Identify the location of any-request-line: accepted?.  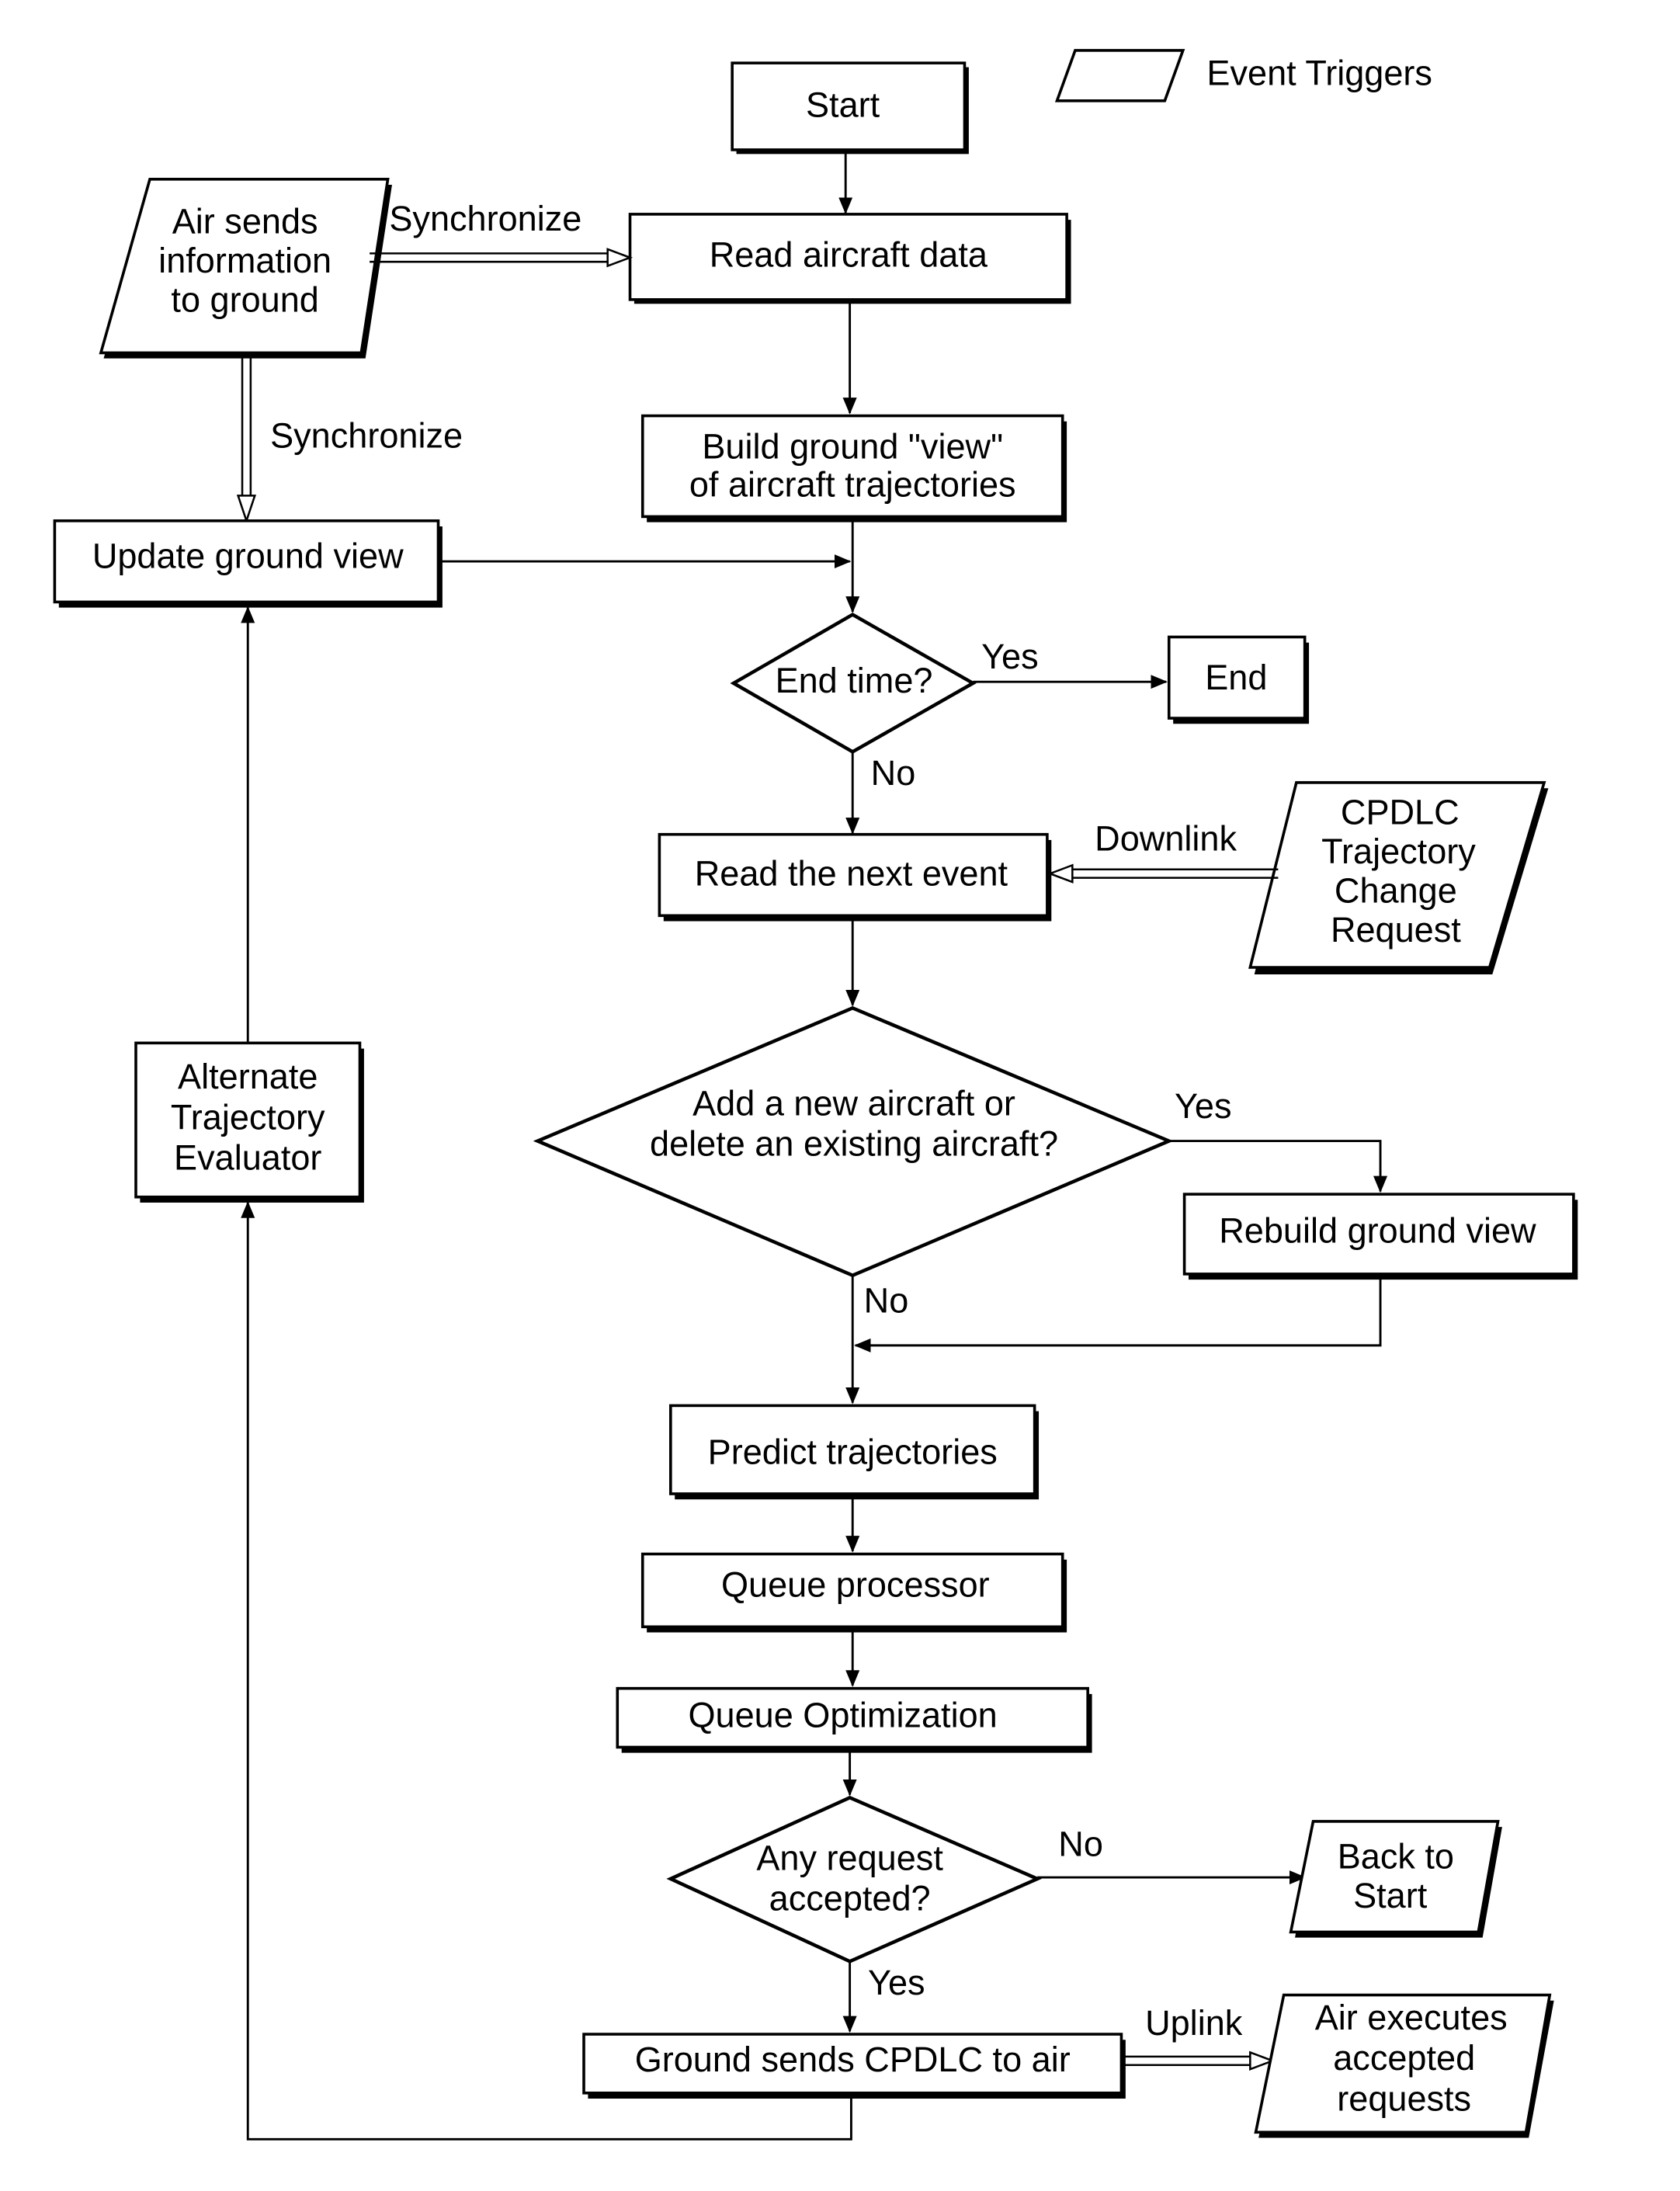
(850, 1898).